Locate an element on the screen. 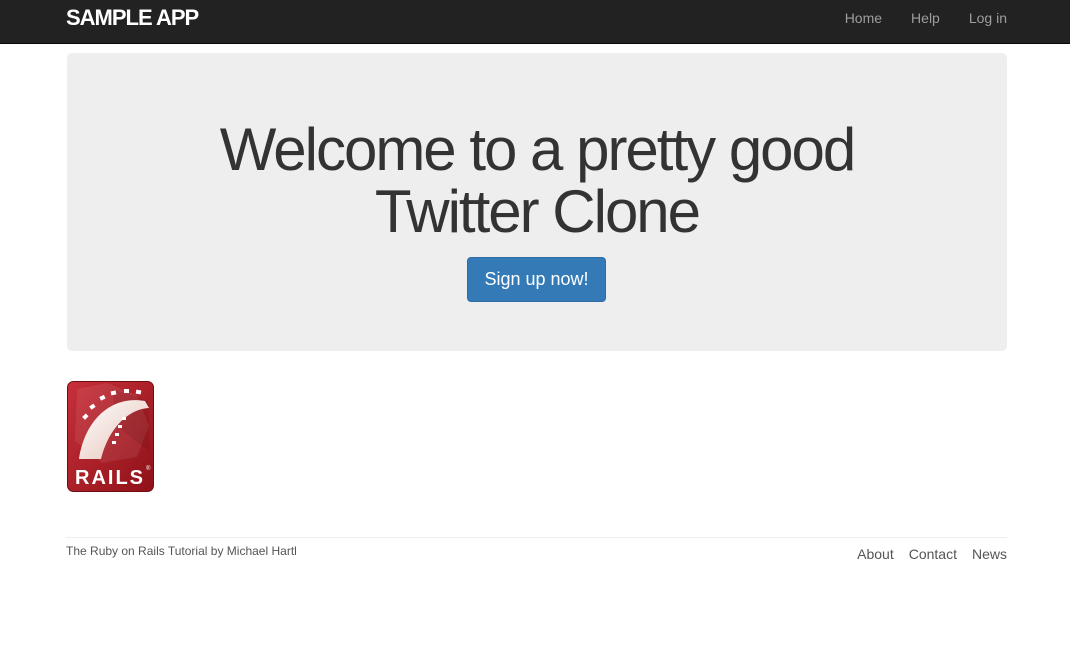  app-logo: SAMPLE APP is located at coordinates (132, 18).